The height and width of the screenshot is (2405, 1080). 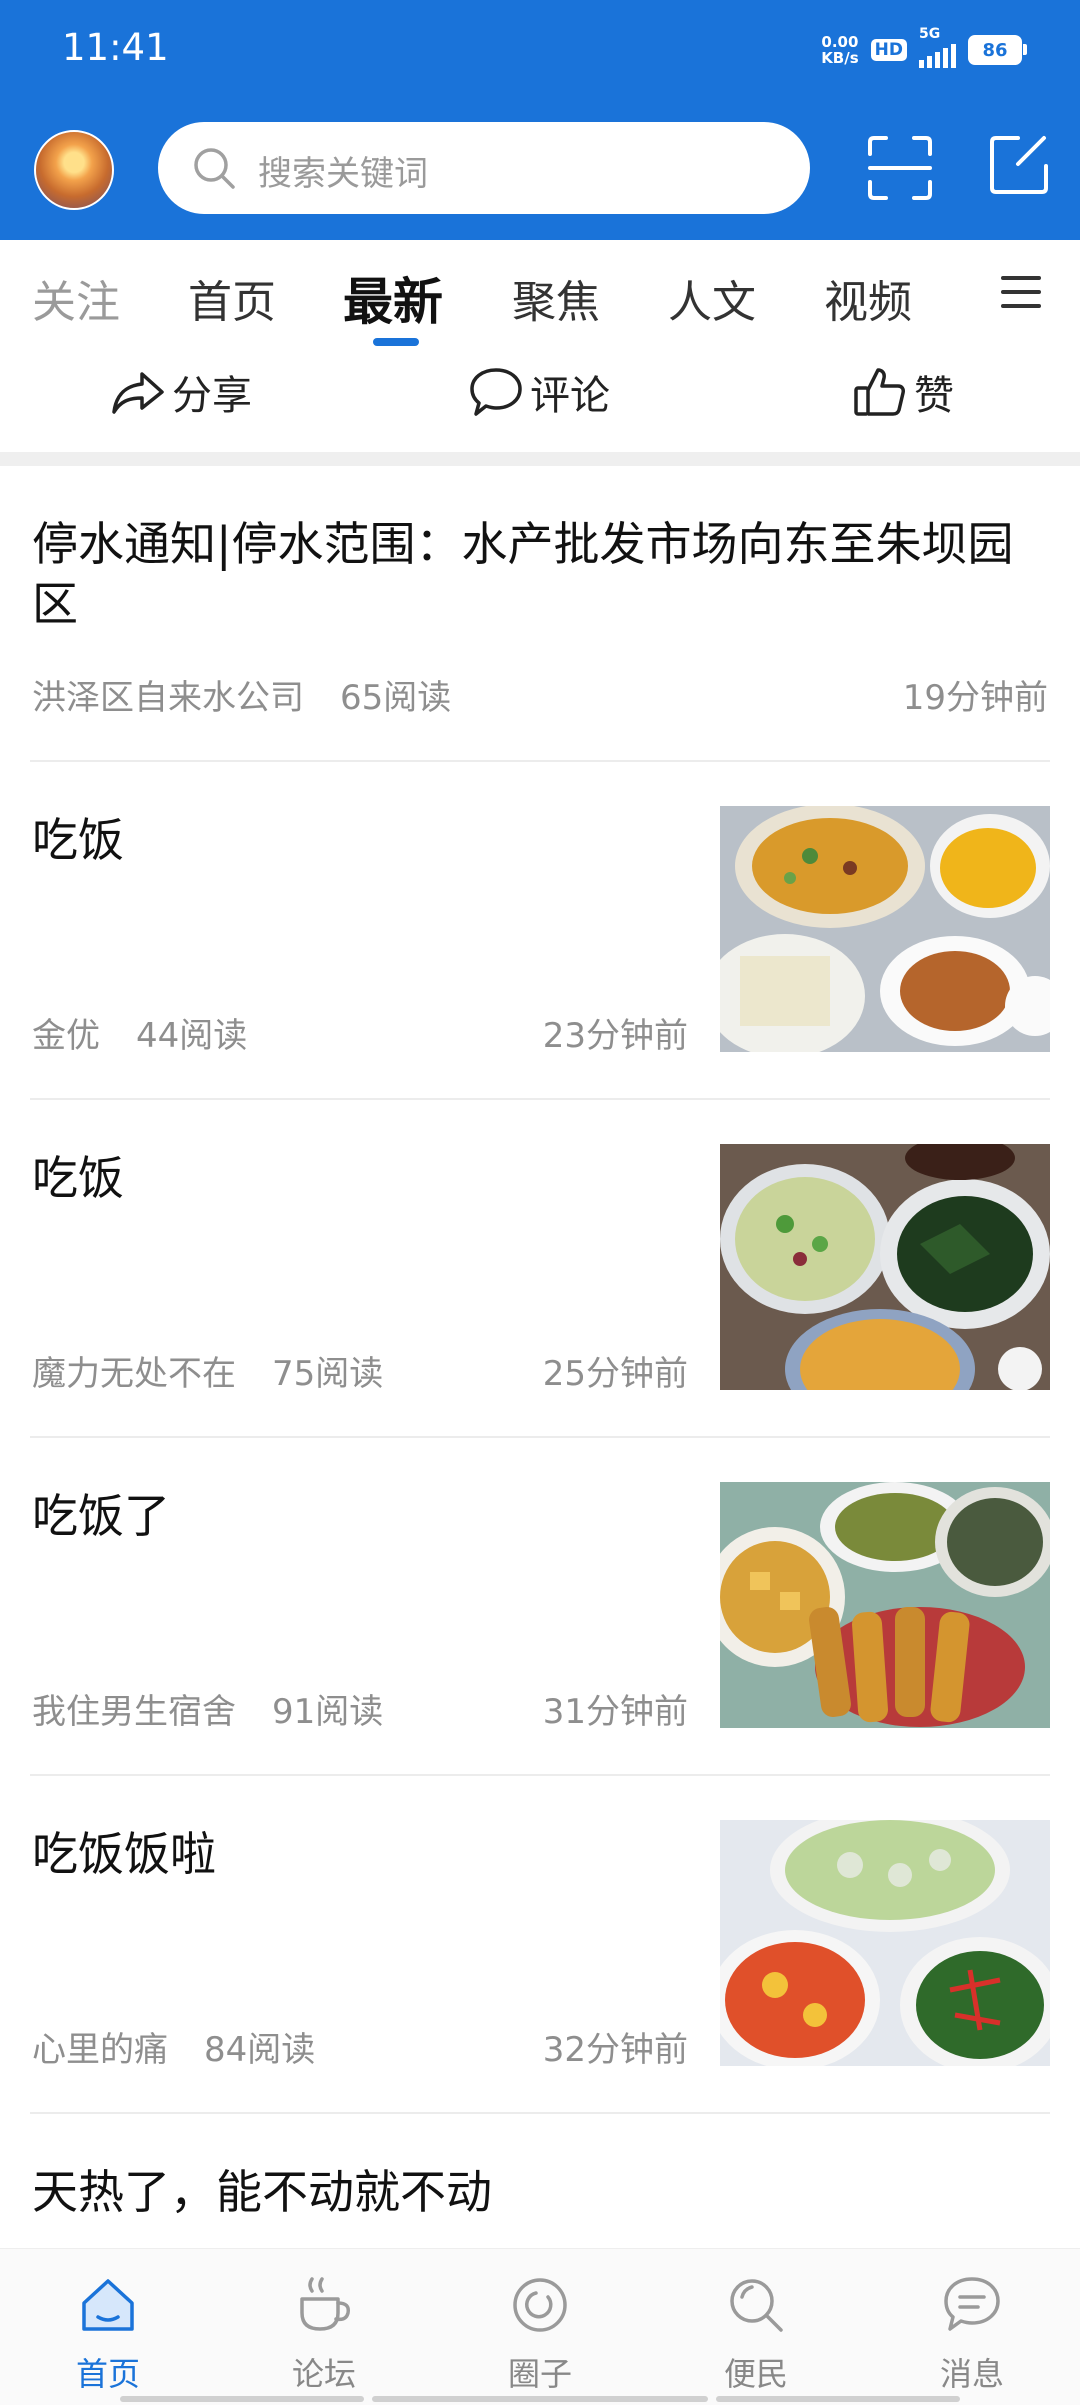 I want to click on share-label: 分享, so click(x=212, y=396).